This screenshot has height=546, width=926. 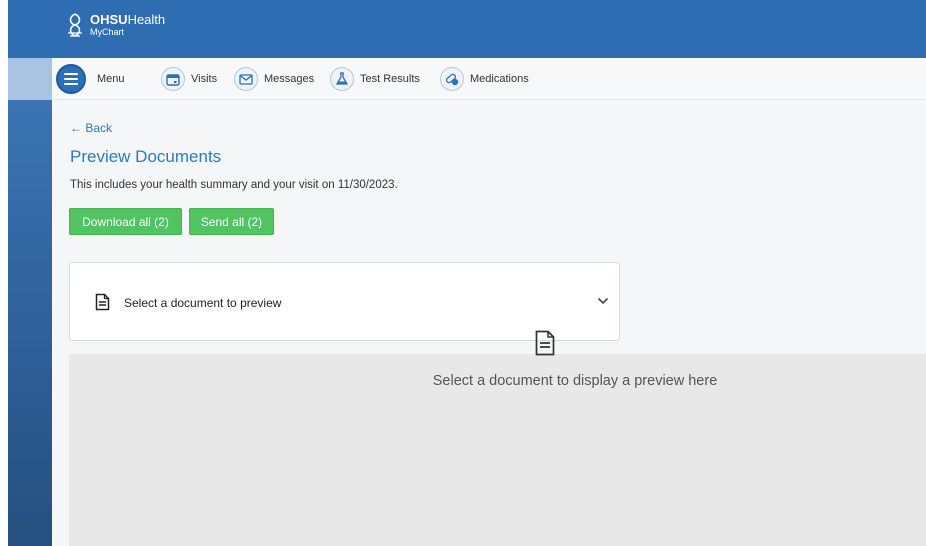 I want to click on pills-icon, so click(x=452, y=79).